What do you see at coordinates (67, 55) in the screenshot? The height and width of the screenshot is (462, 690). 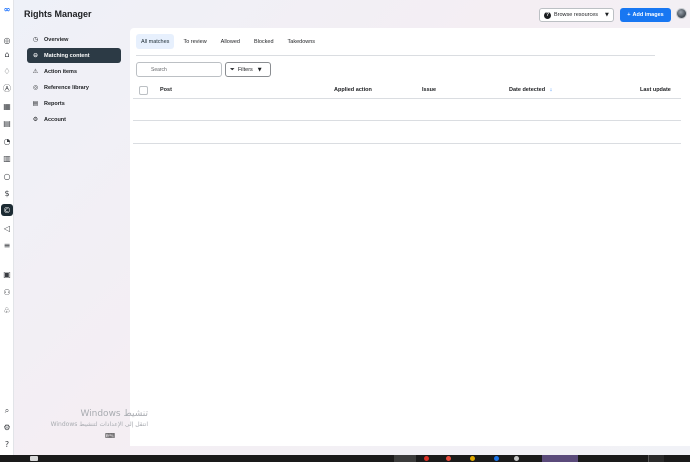 I see `sidebar-item-label: Matching content` at bounding box center [67, 55].